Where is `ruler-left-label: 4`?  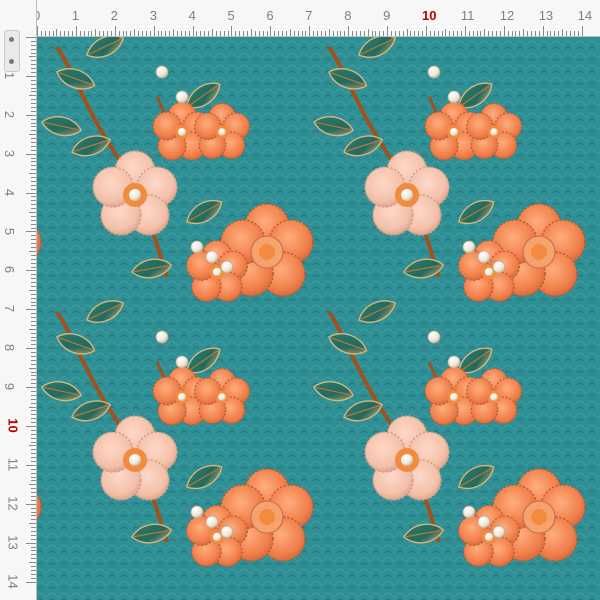
ruler-left-label: 4 is located at coordinates (10, 192).